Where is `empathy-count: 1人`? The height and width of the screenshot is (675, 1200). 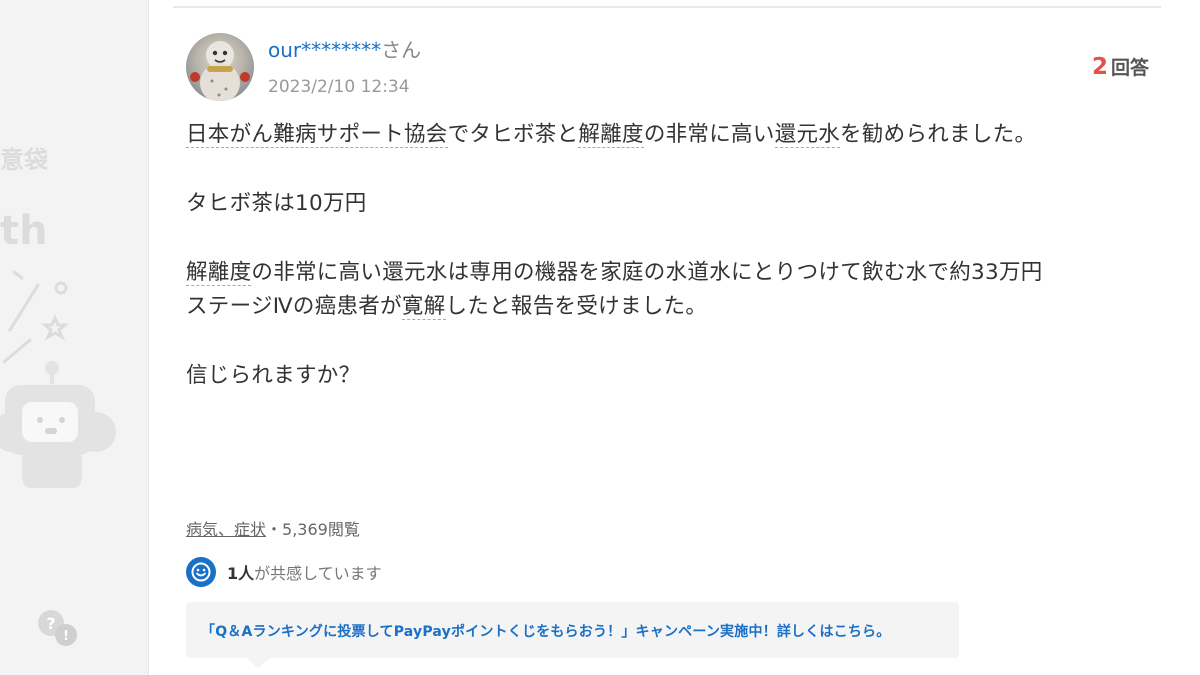 empathy-count: 1人 is located at coordinates (241, 573).